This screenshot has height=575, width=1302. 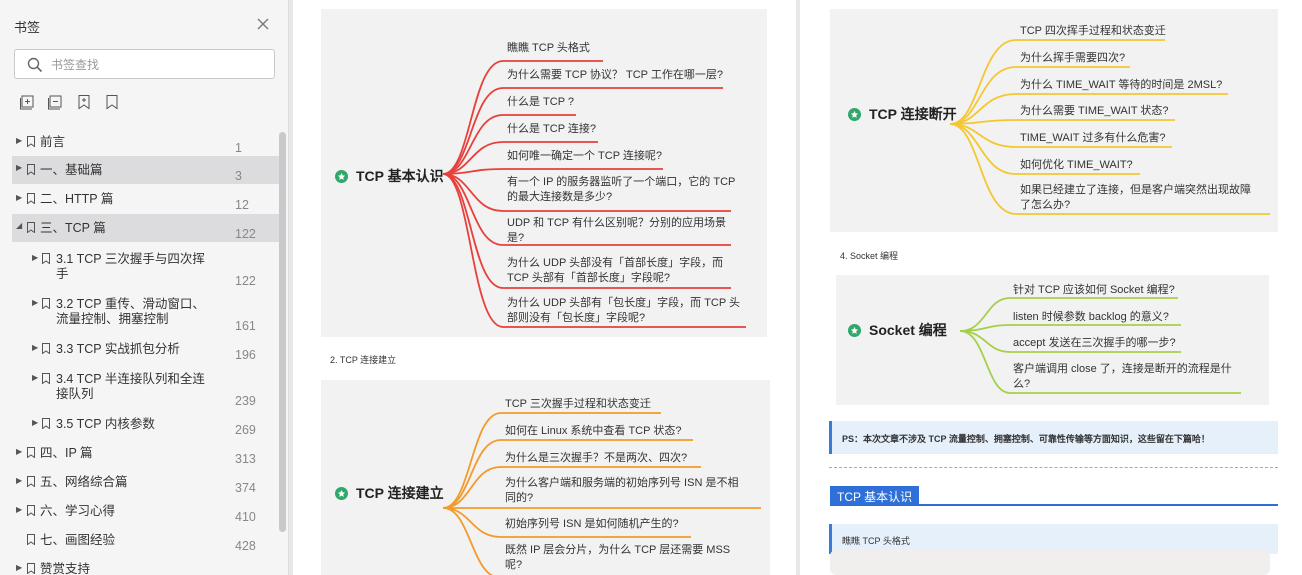 What do you see at coordinates (19, 225) in the screenshot?
I see `collapse-arrow-icon: ◢` at bounding box center [19, 225].